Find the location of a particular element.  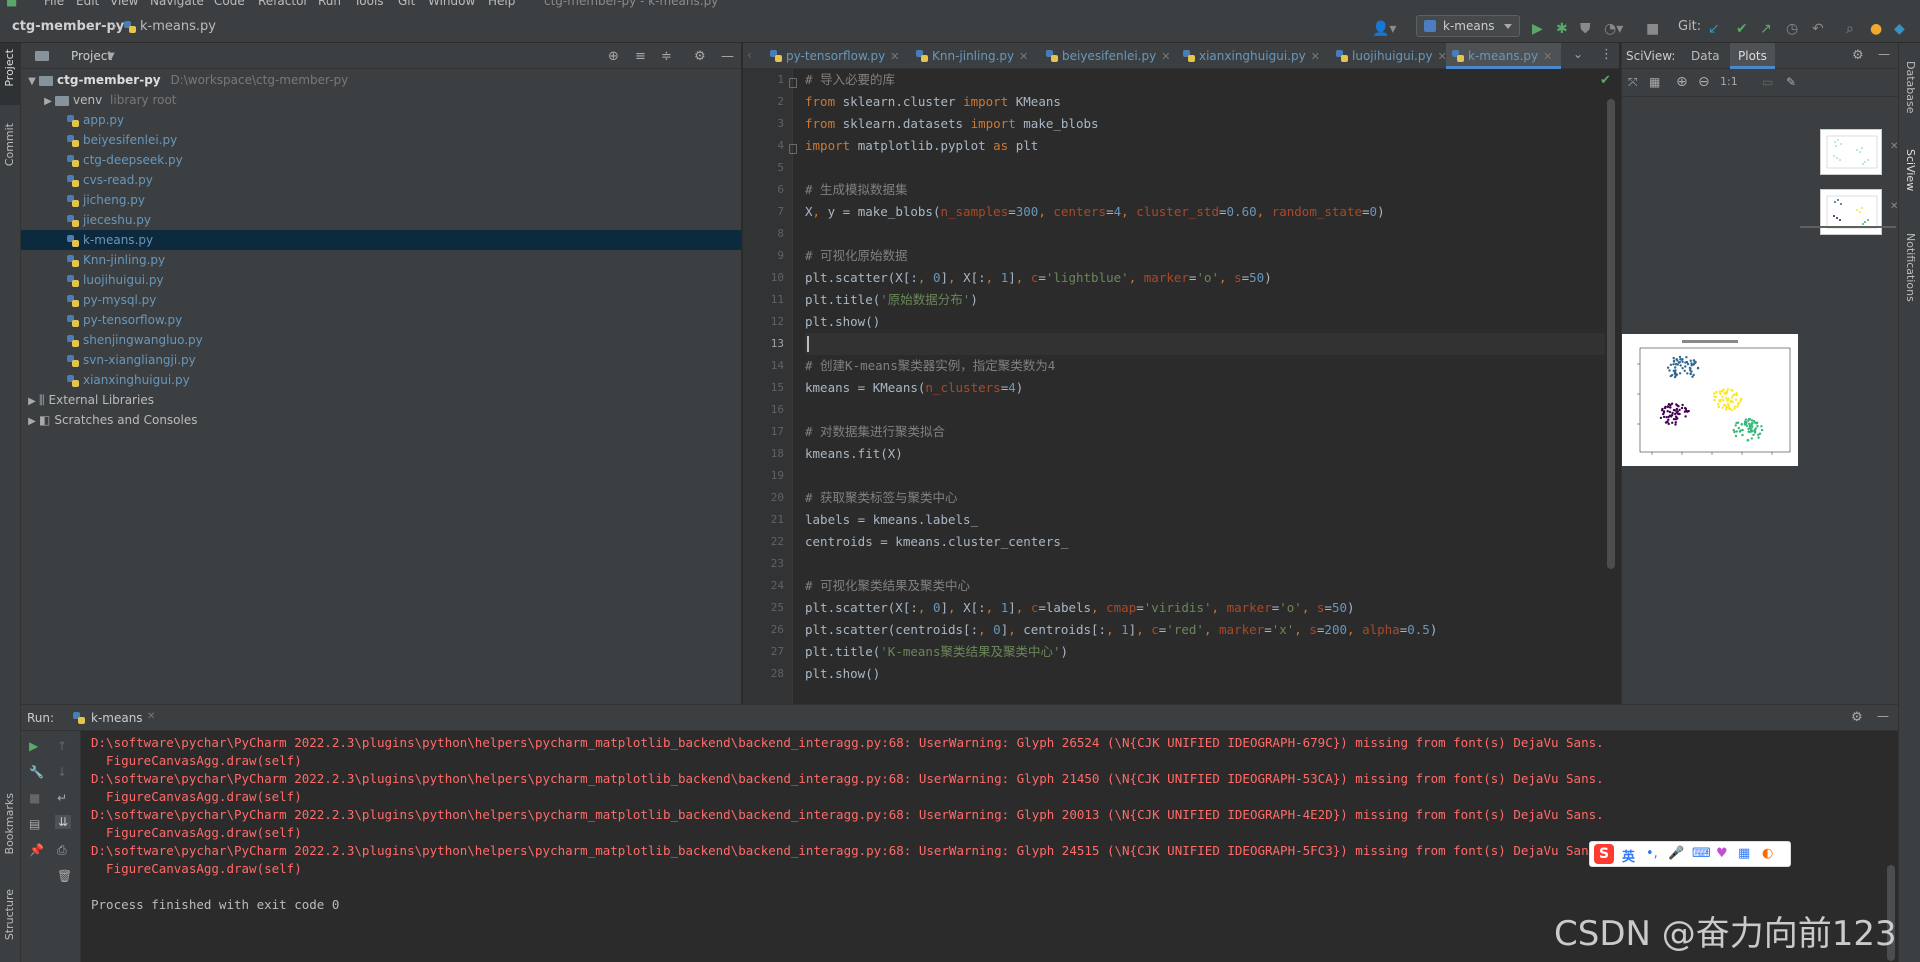

tabs-scroll-left-icon: ‹ is located at coordinates (749, 55).